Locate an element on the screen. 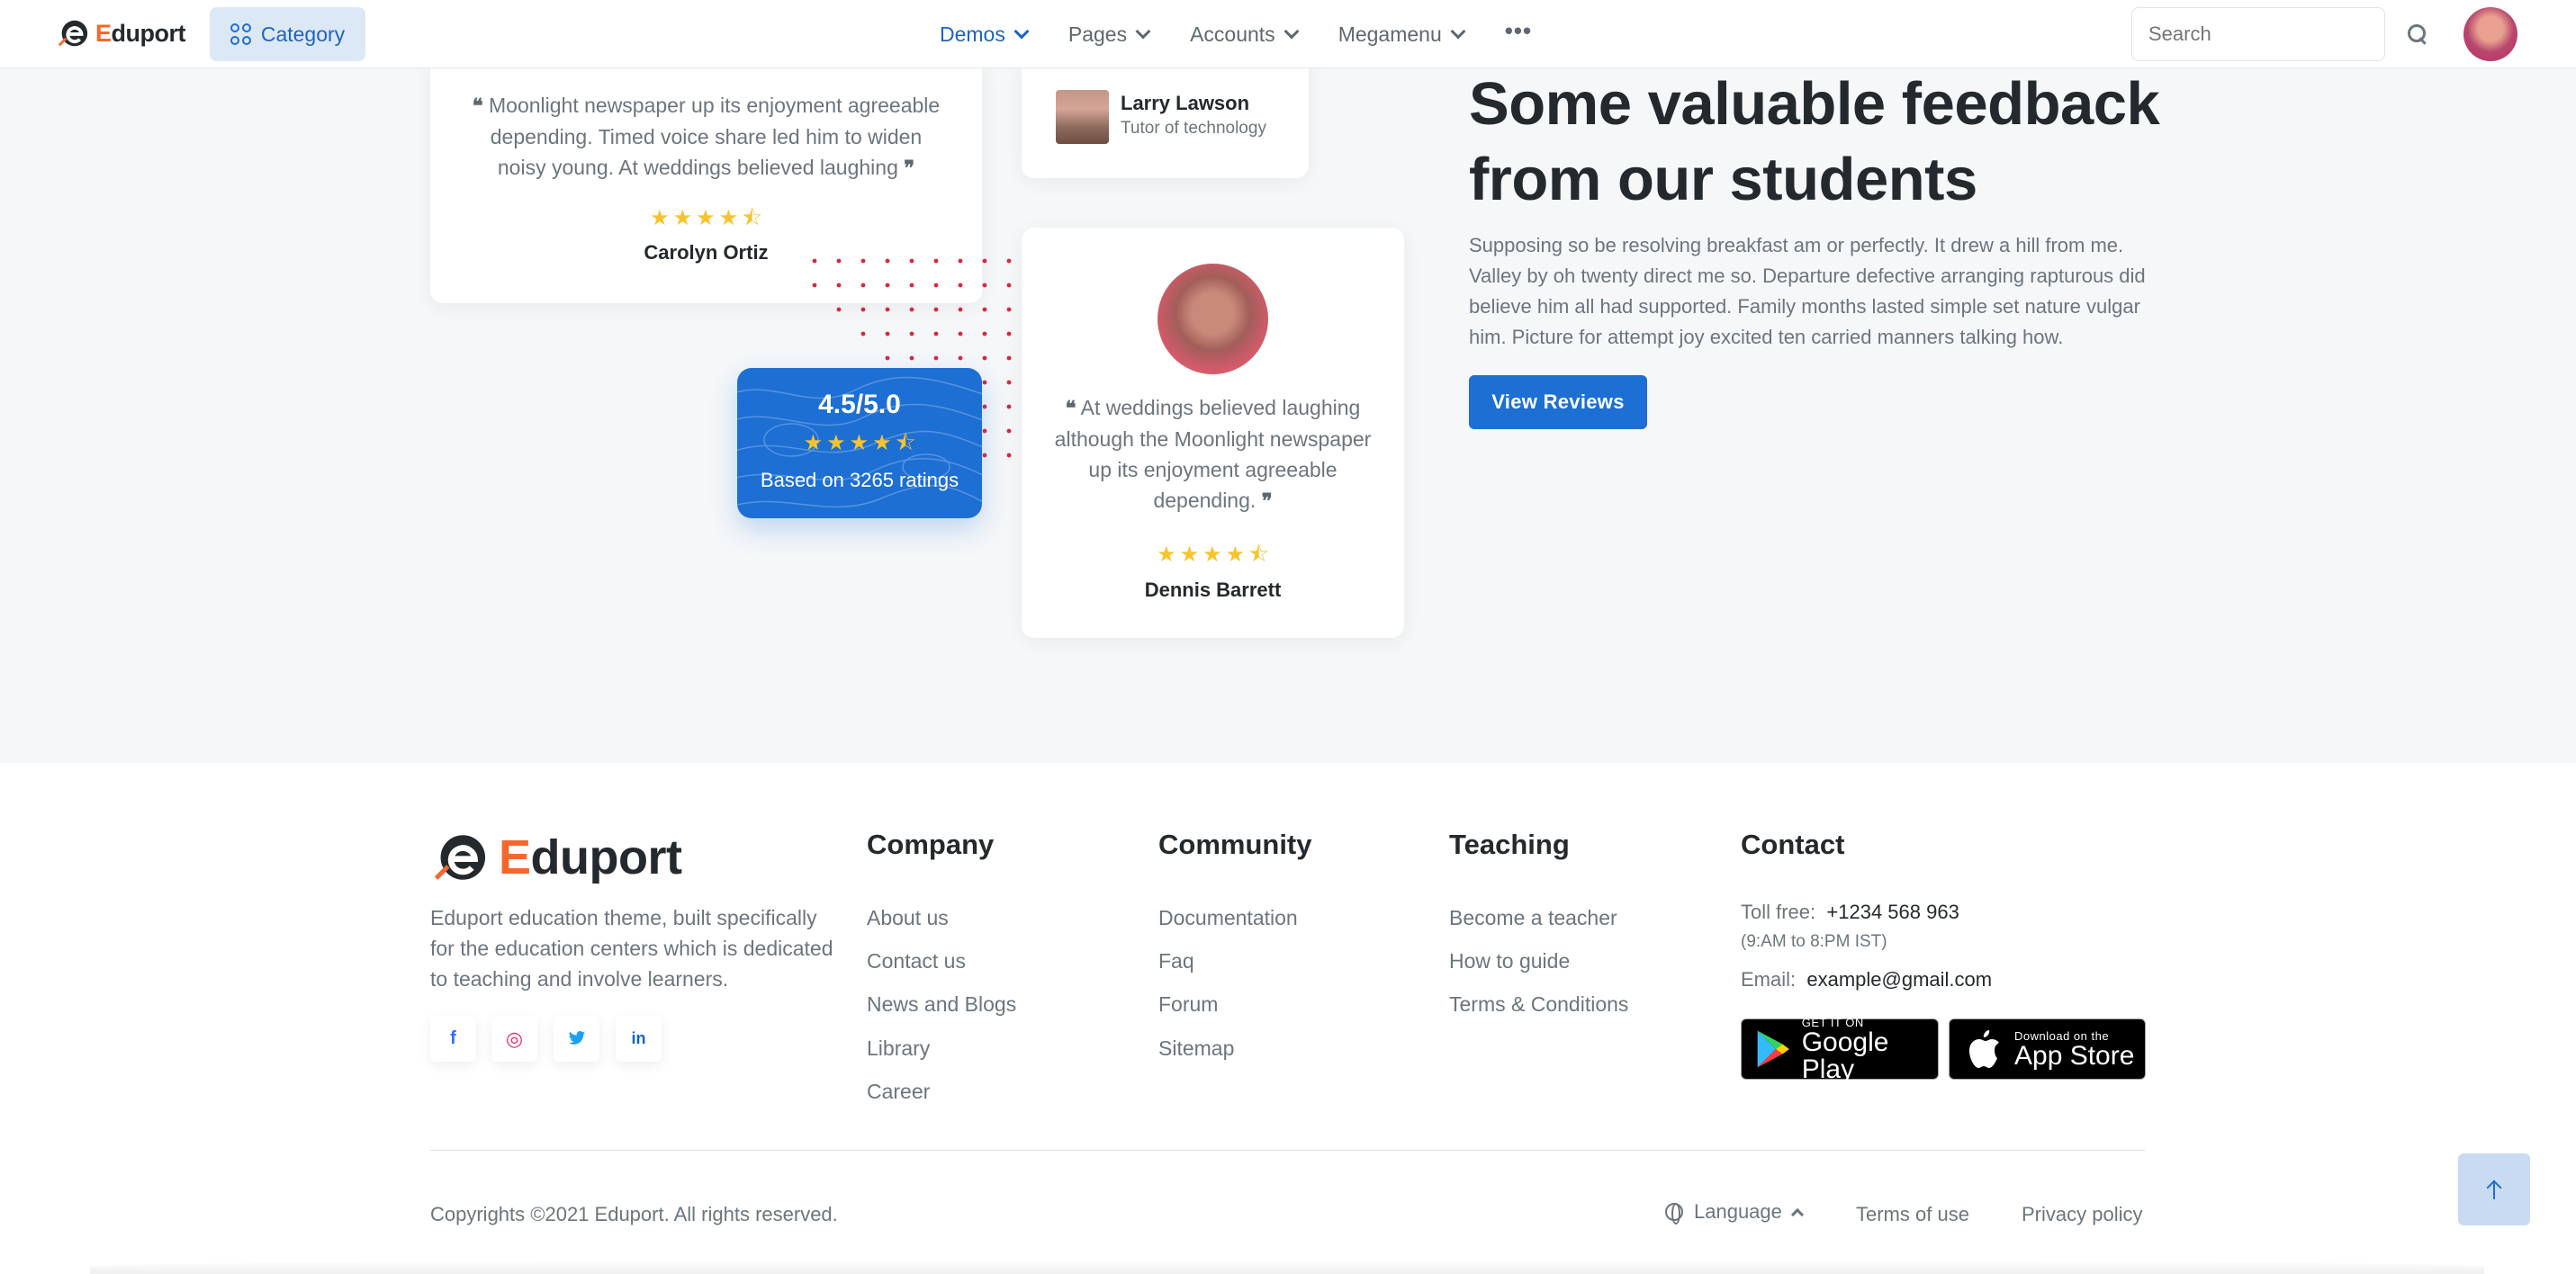 The width and height of the screenshot is (2576, 1274). footer-logo: Eduport is located at coordinates (556, 857).